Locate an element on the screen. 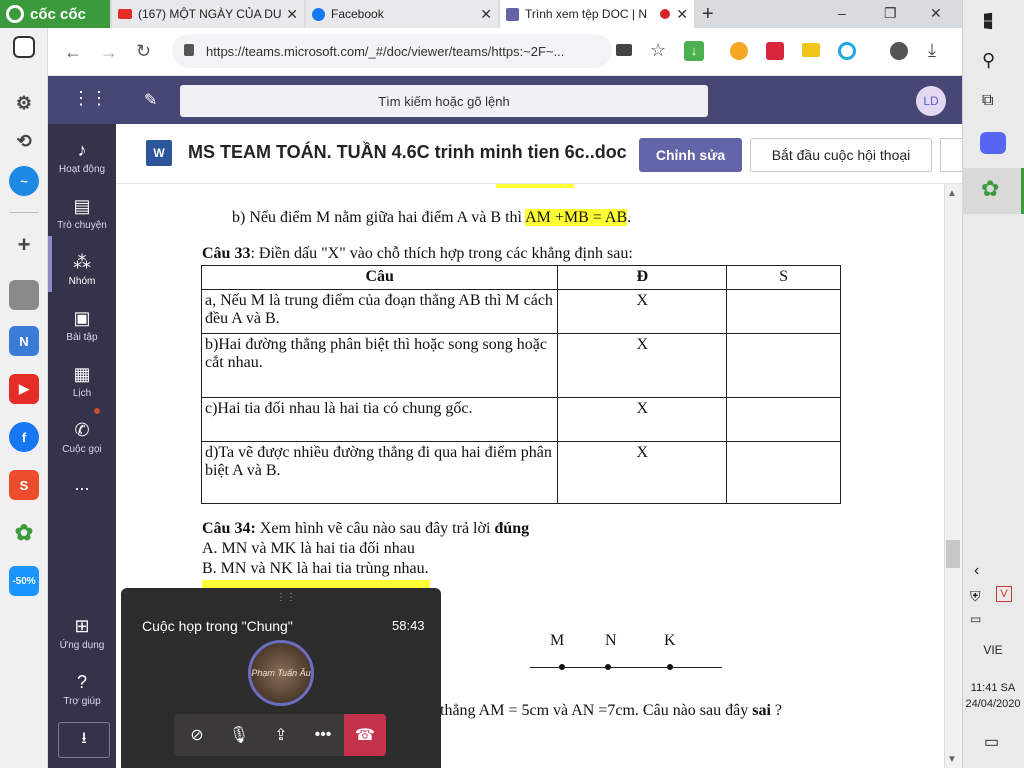 This screenshot has height=768, width=1024. column-header: Câu is located at coordinates (379, 277).